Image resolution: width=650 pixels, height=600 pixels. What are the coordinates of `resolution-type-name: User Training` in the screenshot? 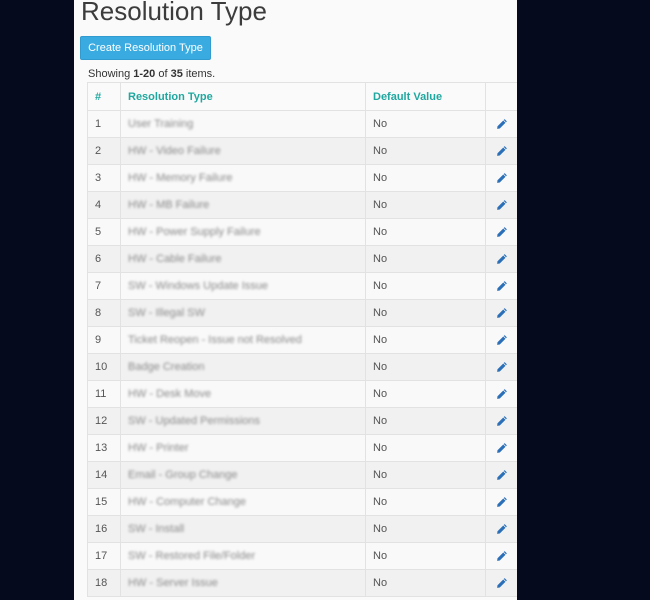 It's located at (243, 124).